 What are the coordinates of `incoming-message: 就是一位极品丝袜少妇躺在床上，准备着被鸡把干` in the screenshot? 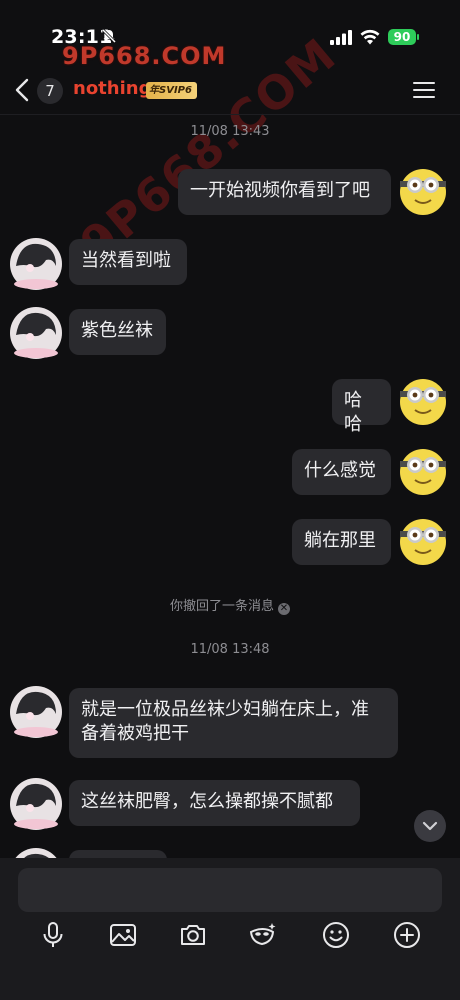 It's located at (233, 723).